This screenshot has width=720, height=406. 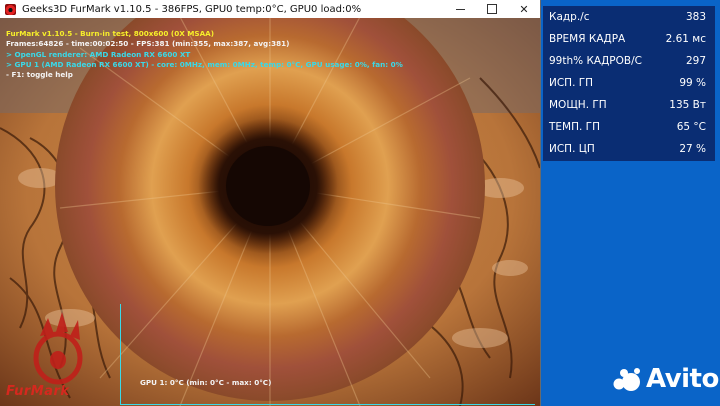 What do you see at coordinates (687, 105) in the screenshot?
I see `overlay-value: 135 Вт` at bounding box center [687, 105].